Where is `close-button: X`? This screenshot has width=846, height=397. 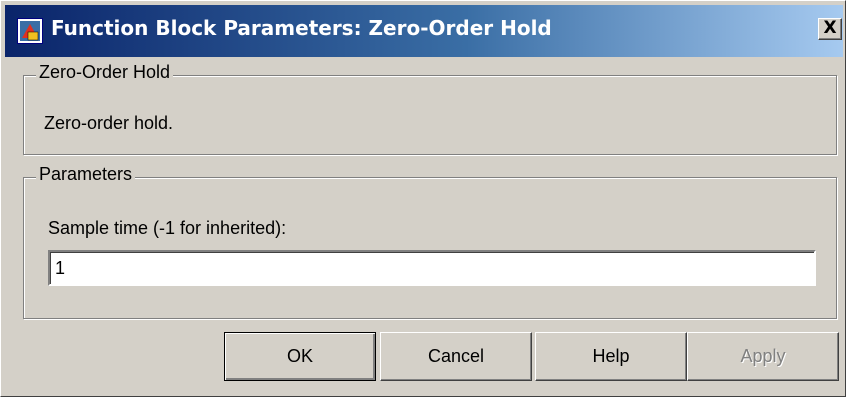 close-button: X is located at coordinates (830, 29).